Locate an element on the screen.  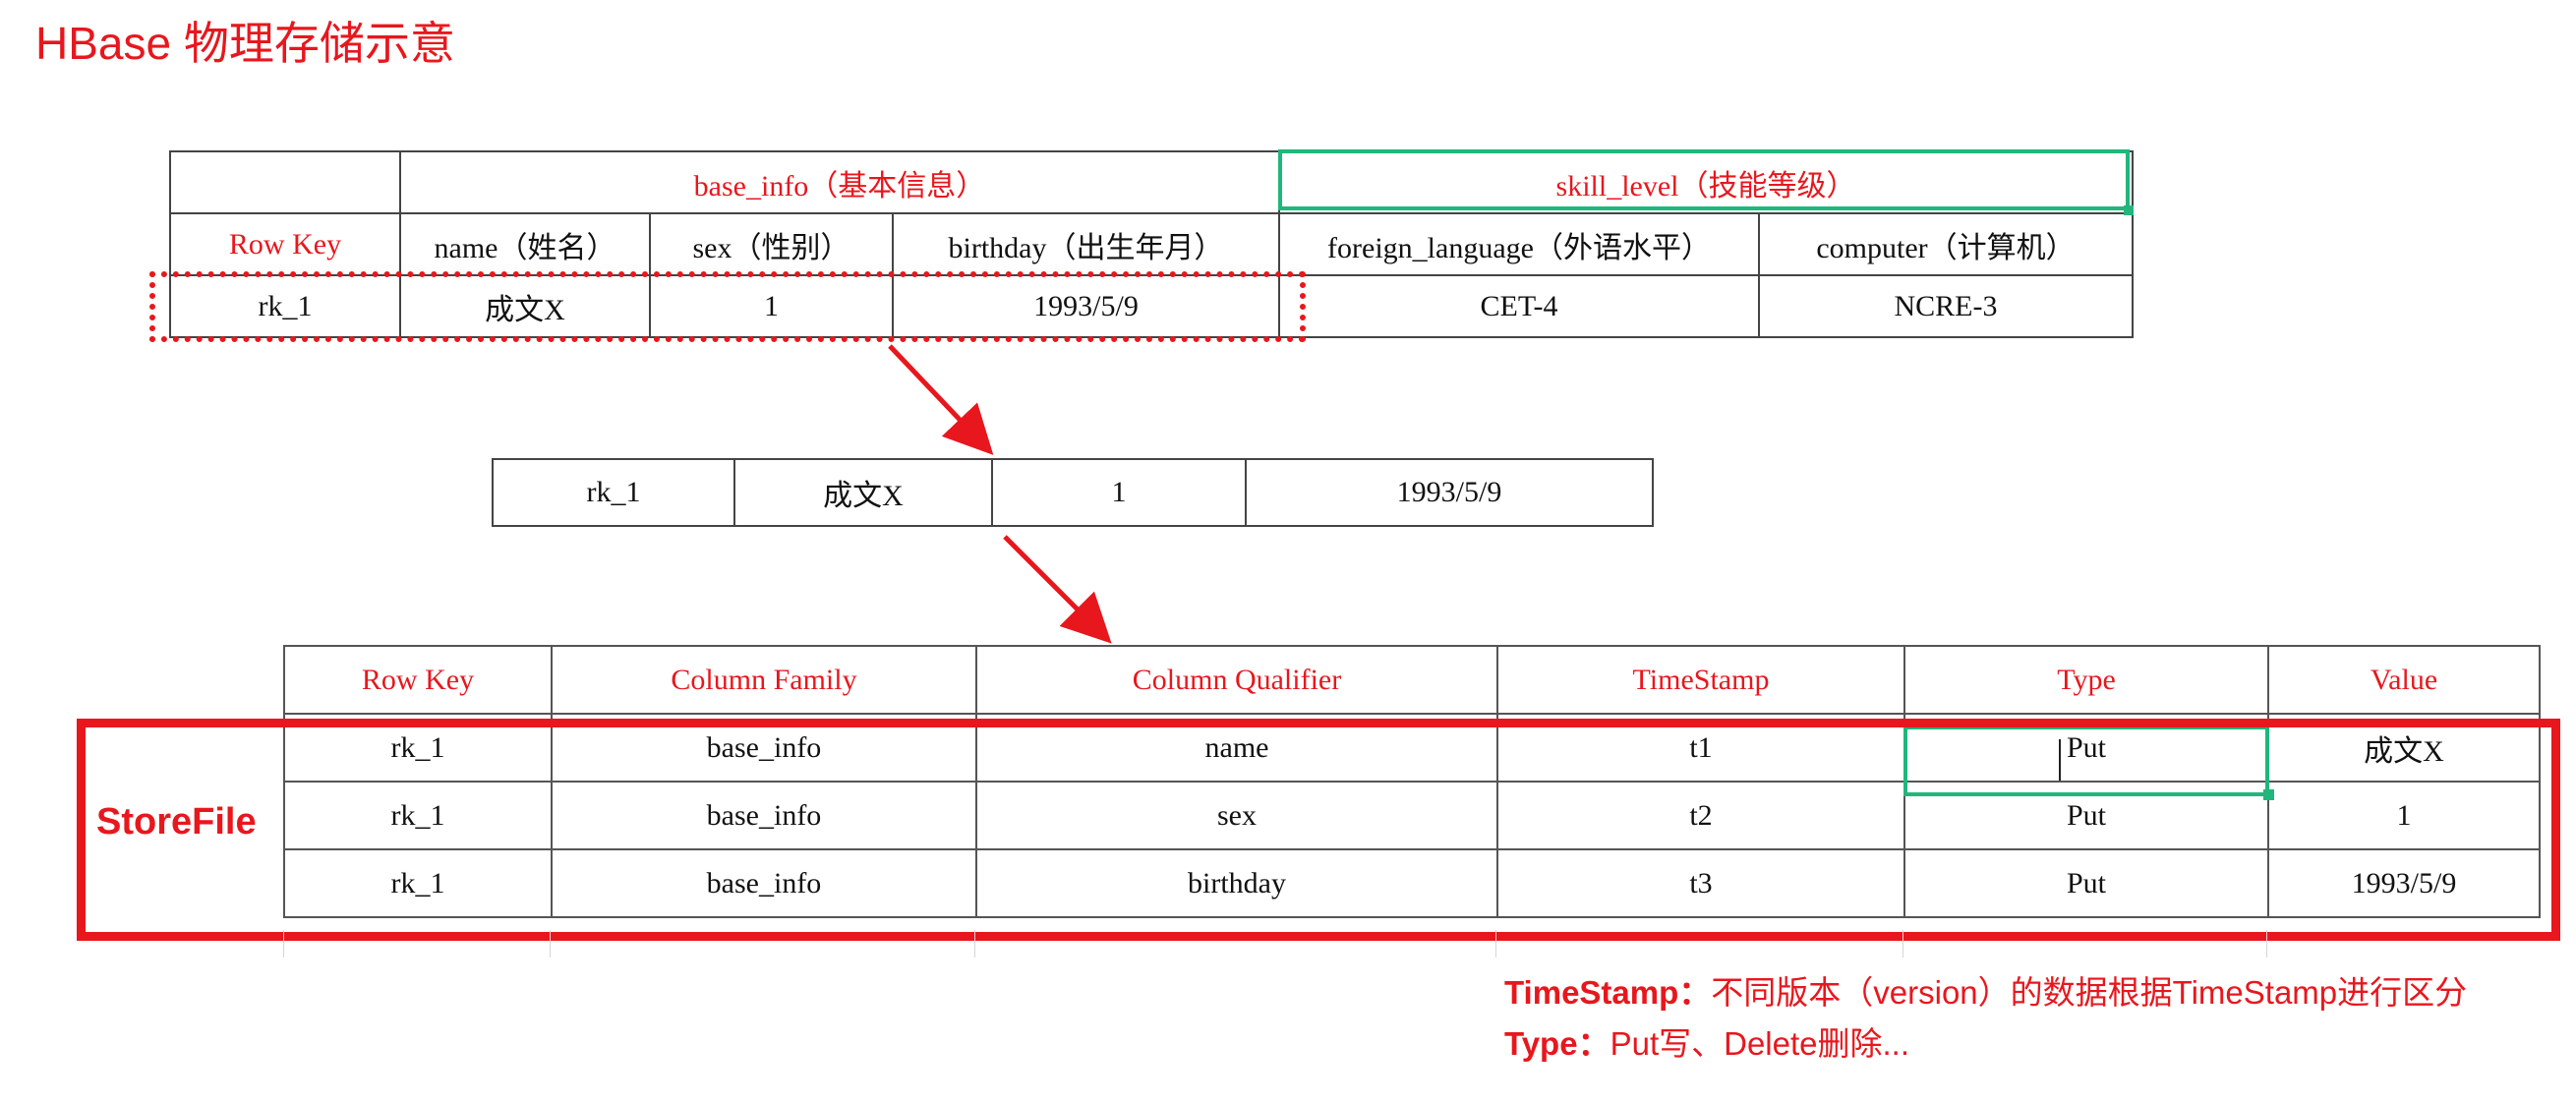
sf-header-type: Type is located at coordinates (2086, 680).